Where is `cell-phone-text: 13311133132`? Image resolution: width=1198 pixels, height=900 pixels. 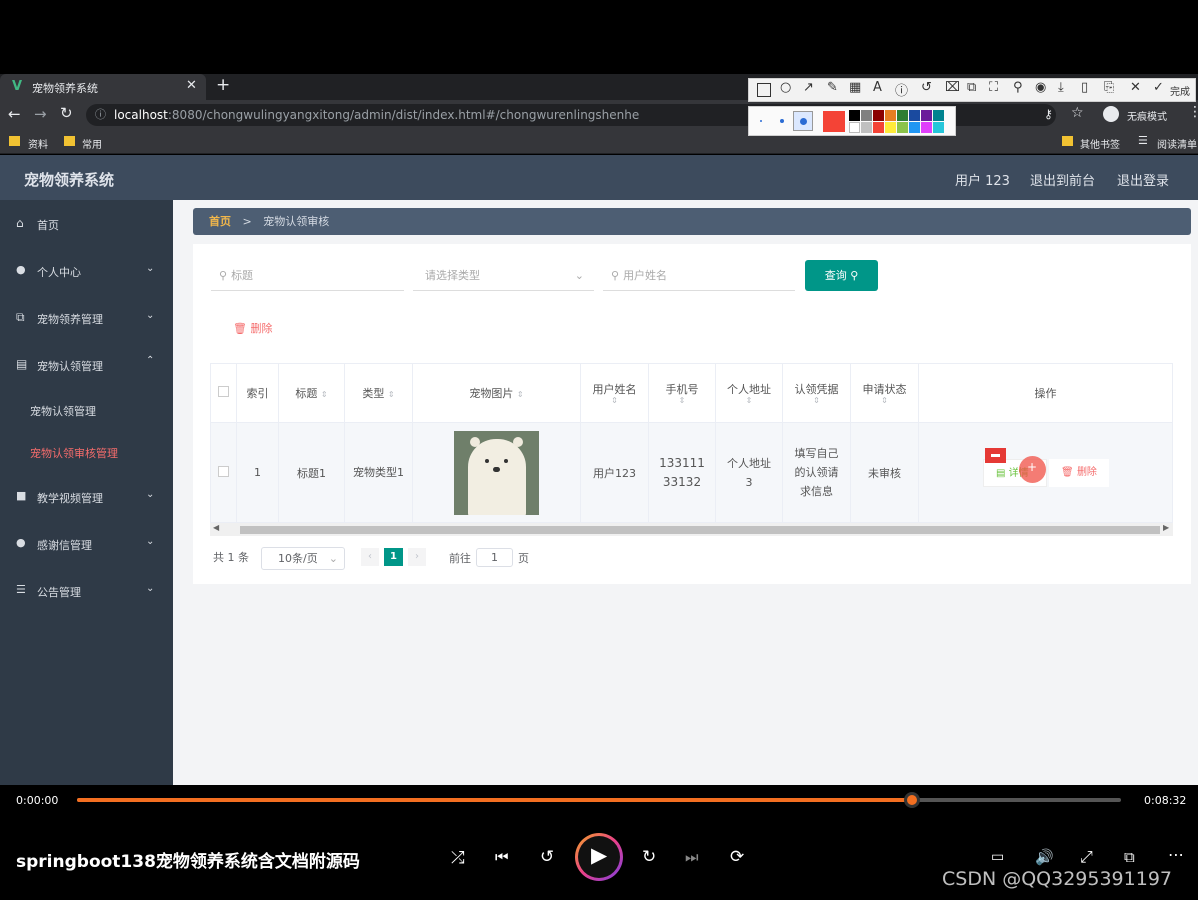 cell-phone-text: 13311133132 is located at coordinates (682, 472).